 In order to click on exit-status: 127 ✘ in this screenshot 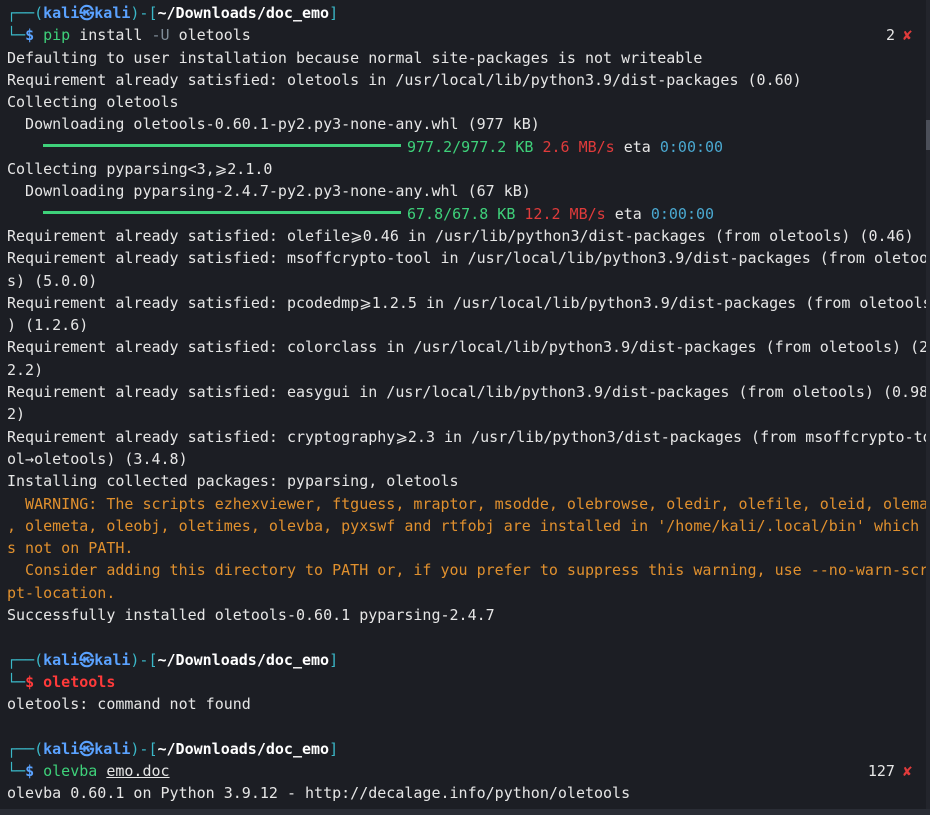, I will do `click(890, 771)`.